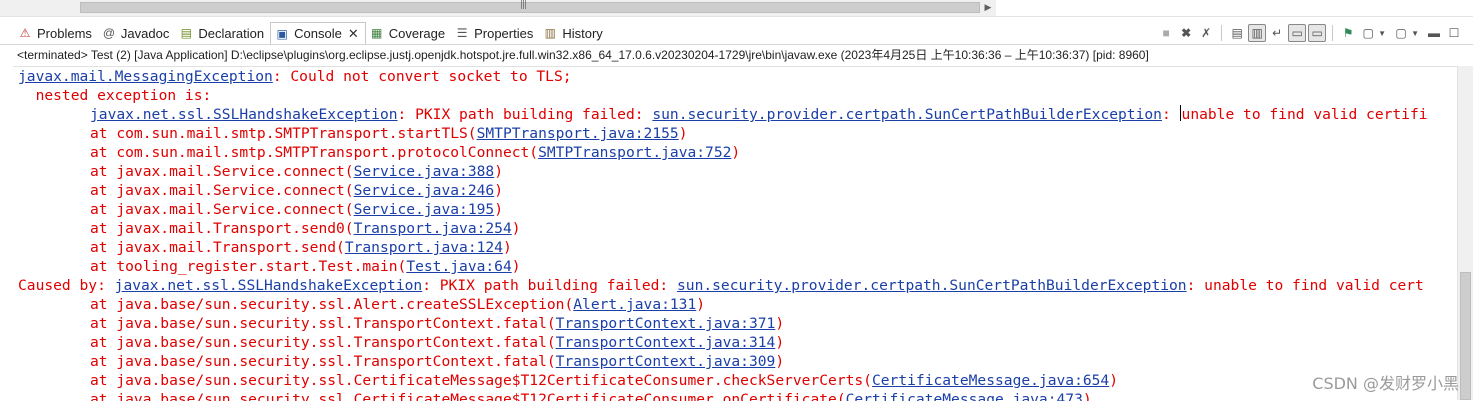  I want to click on scroll-right-arrow-icon: ▶, so click(988, 7).